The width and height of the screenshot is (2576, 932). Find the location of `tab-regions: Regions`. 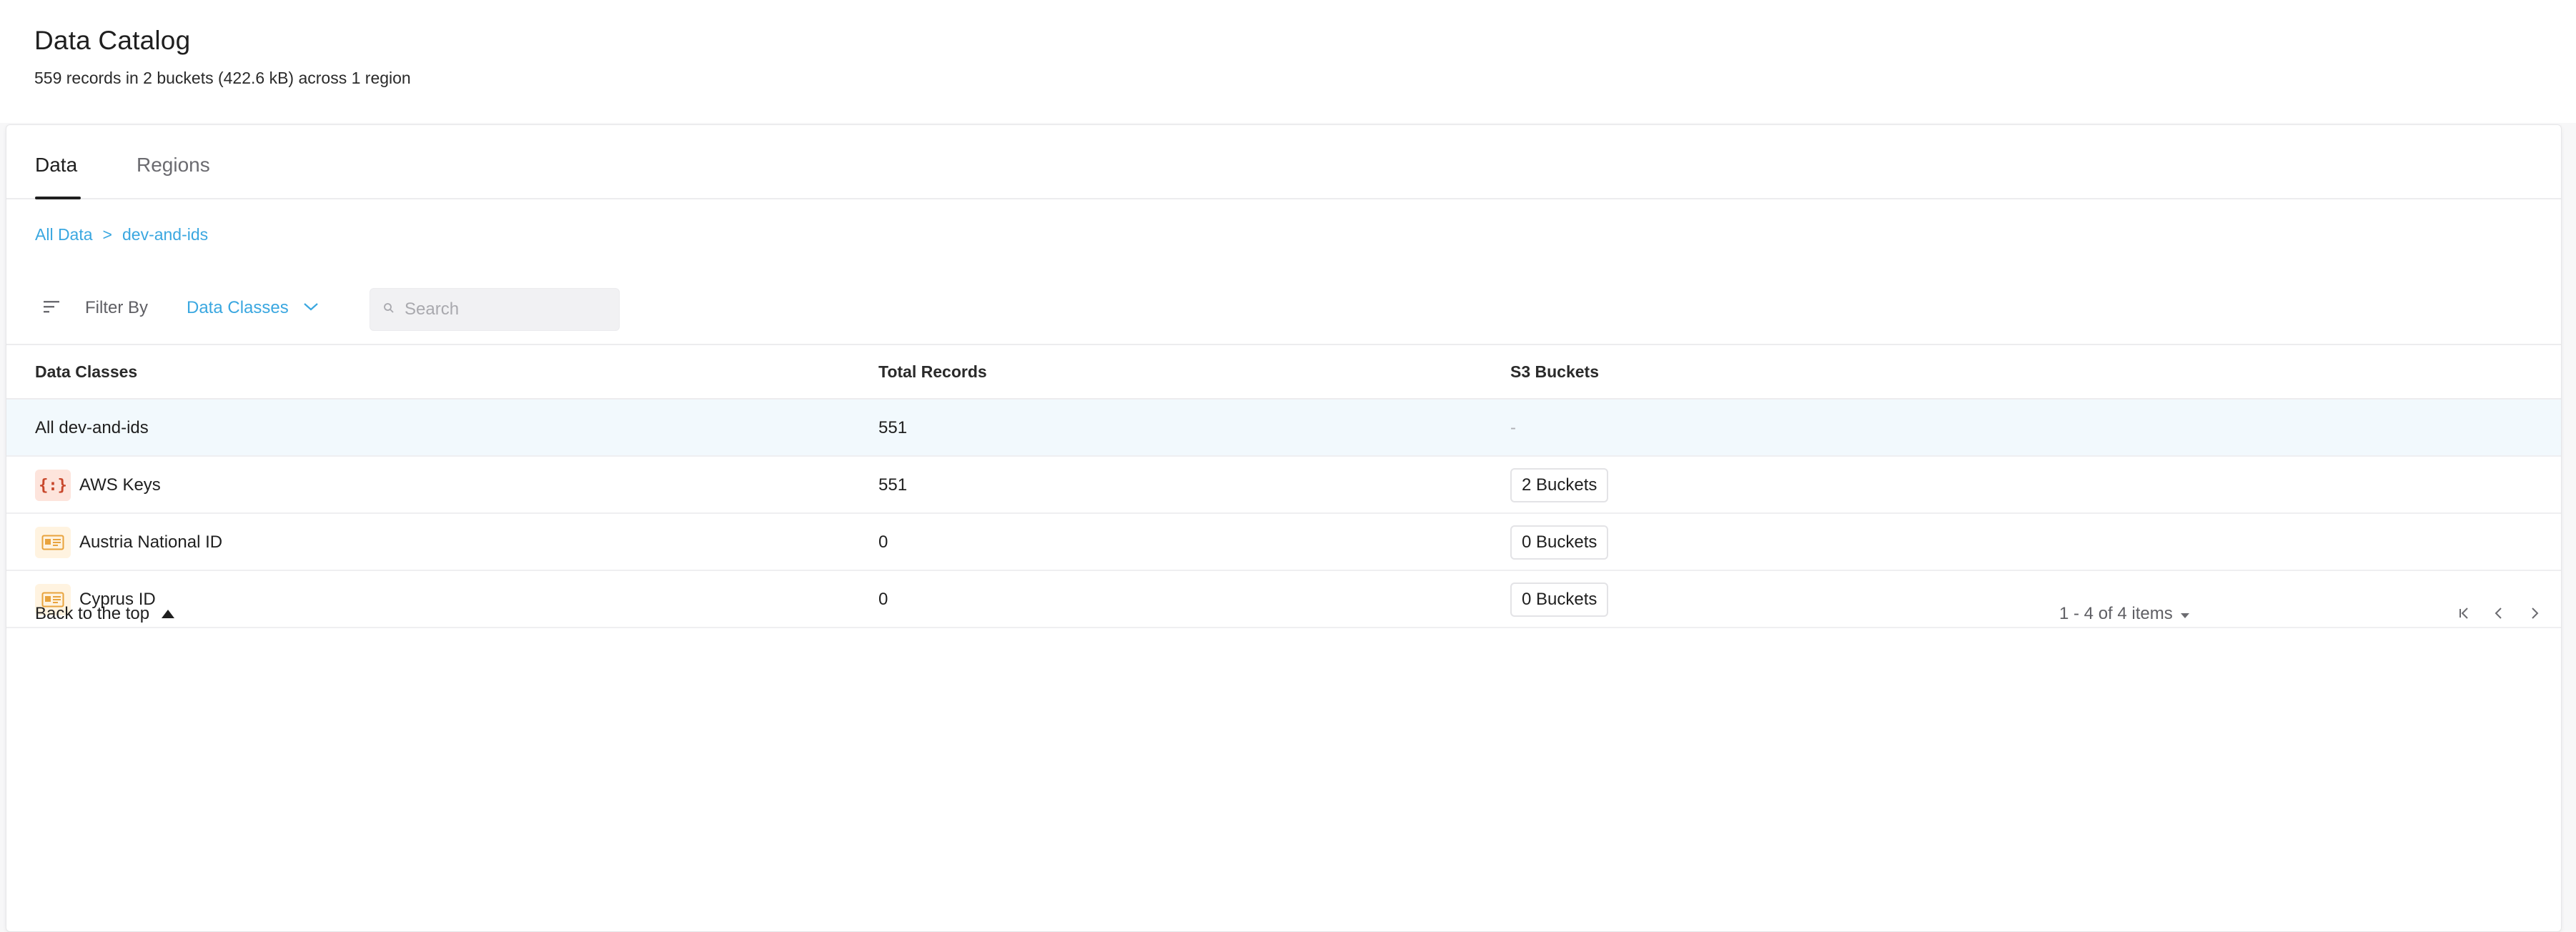

tab-regions: Regions is located at coordinates (174, 165).